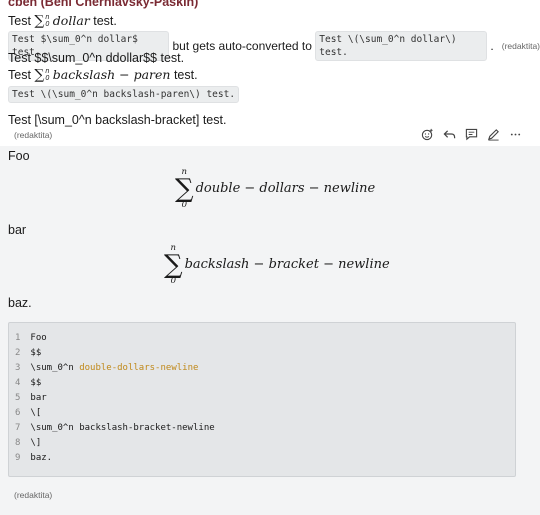  Describe the element at coordinates (18, 368) in the screenshot. I see `line-number: 3` at that location.